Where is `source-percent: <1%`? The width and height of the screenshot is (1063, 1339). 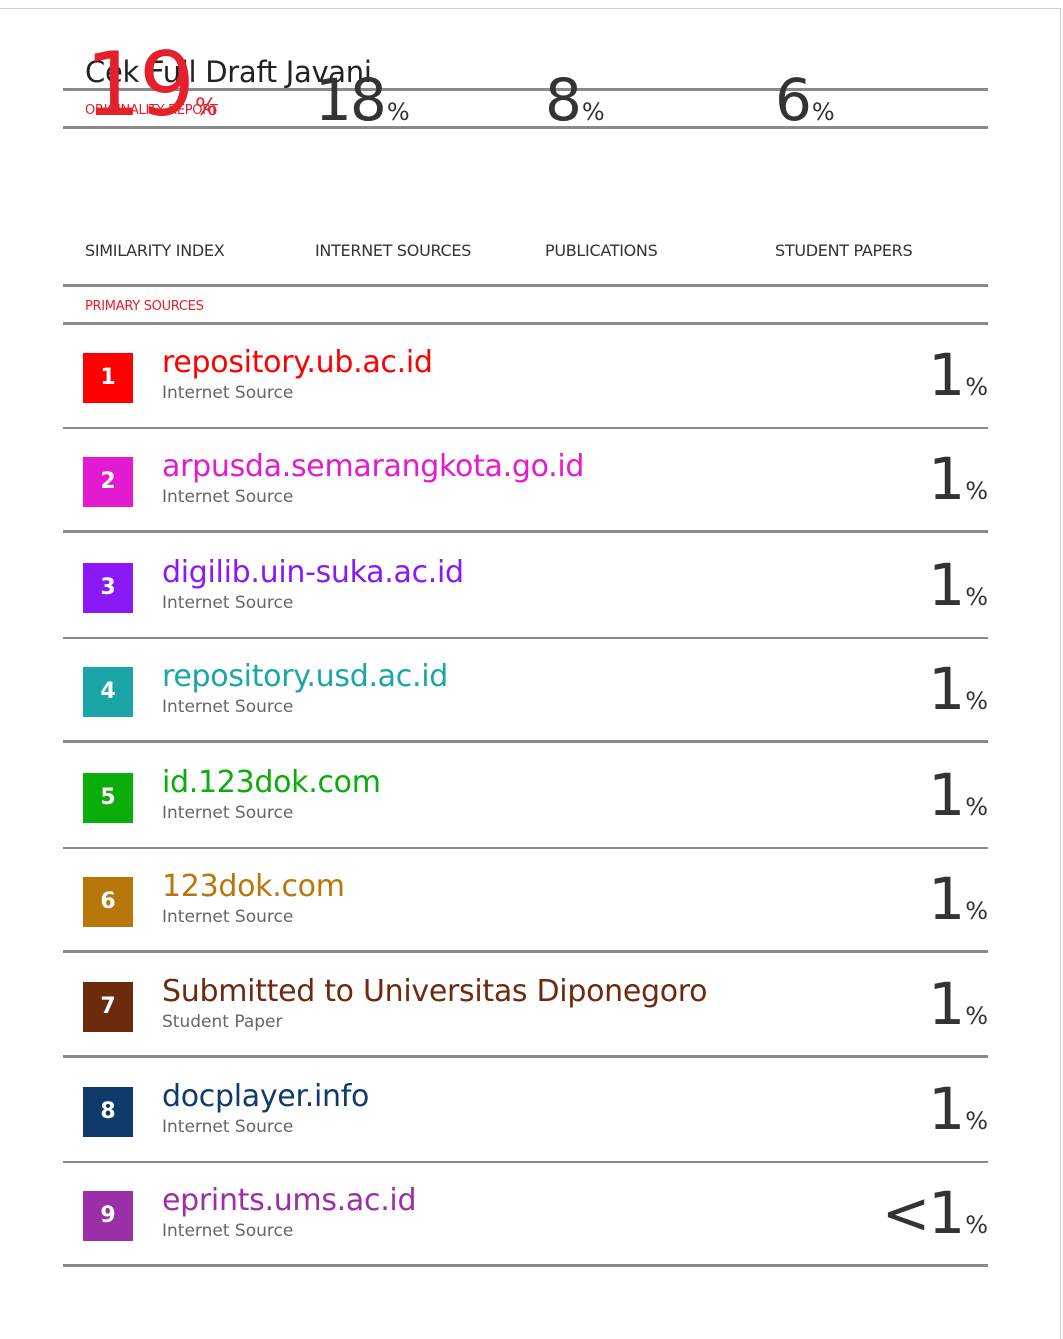 source-percent: <1% is located at coordinates (935, 1213).